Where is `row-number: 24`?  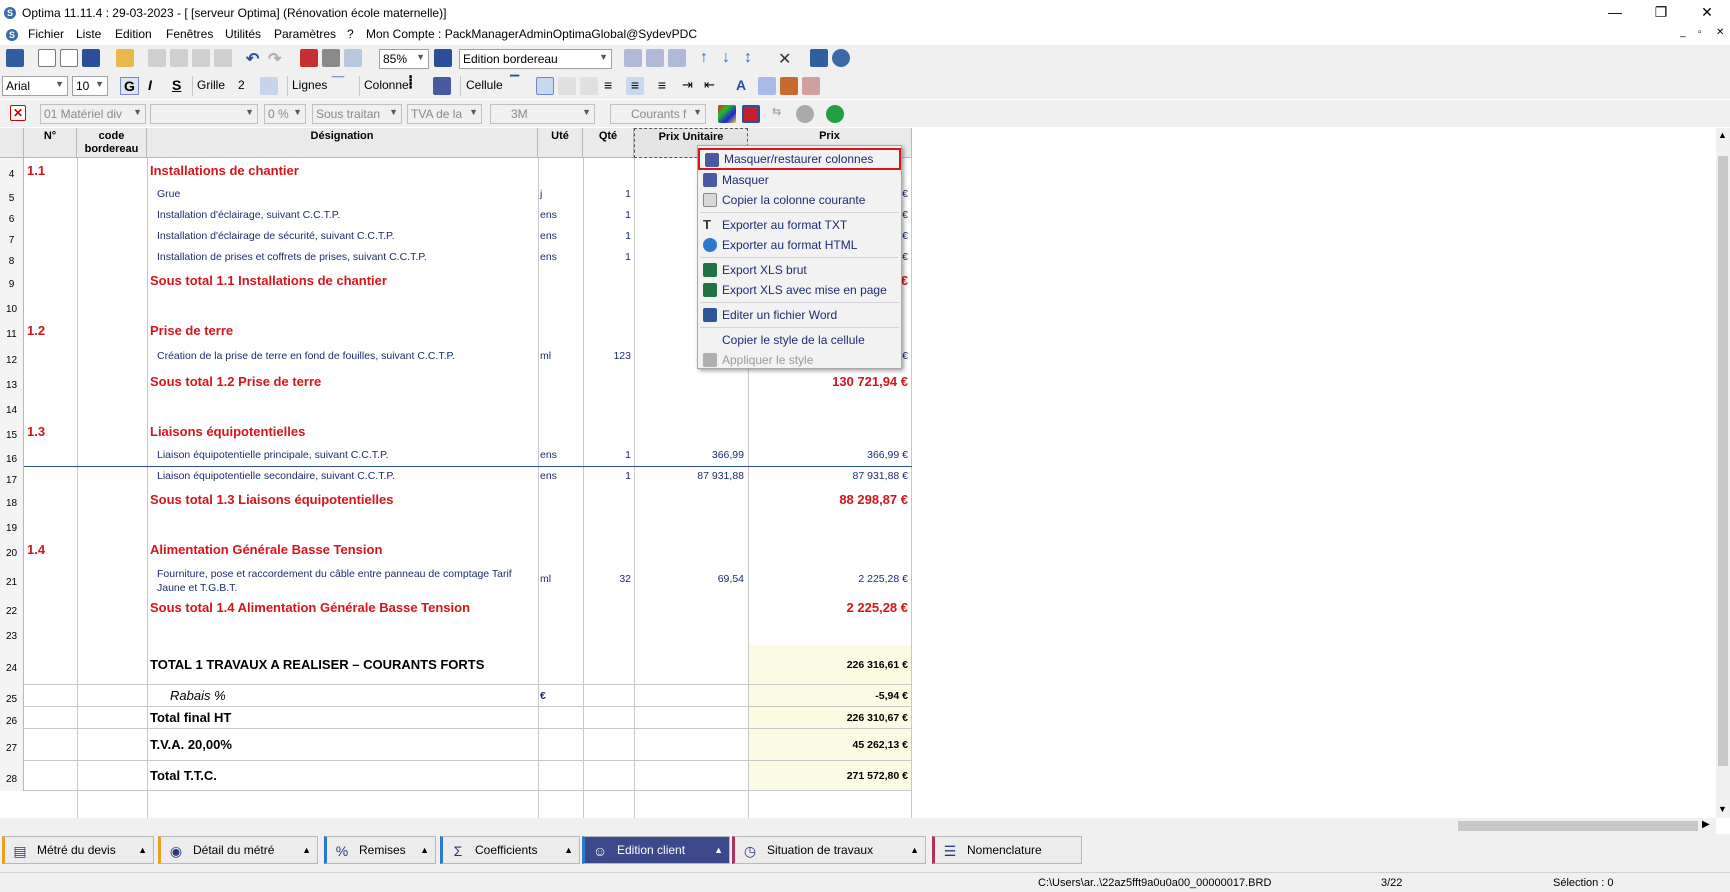
row-number: 24 is located at coordinates (12, 665).